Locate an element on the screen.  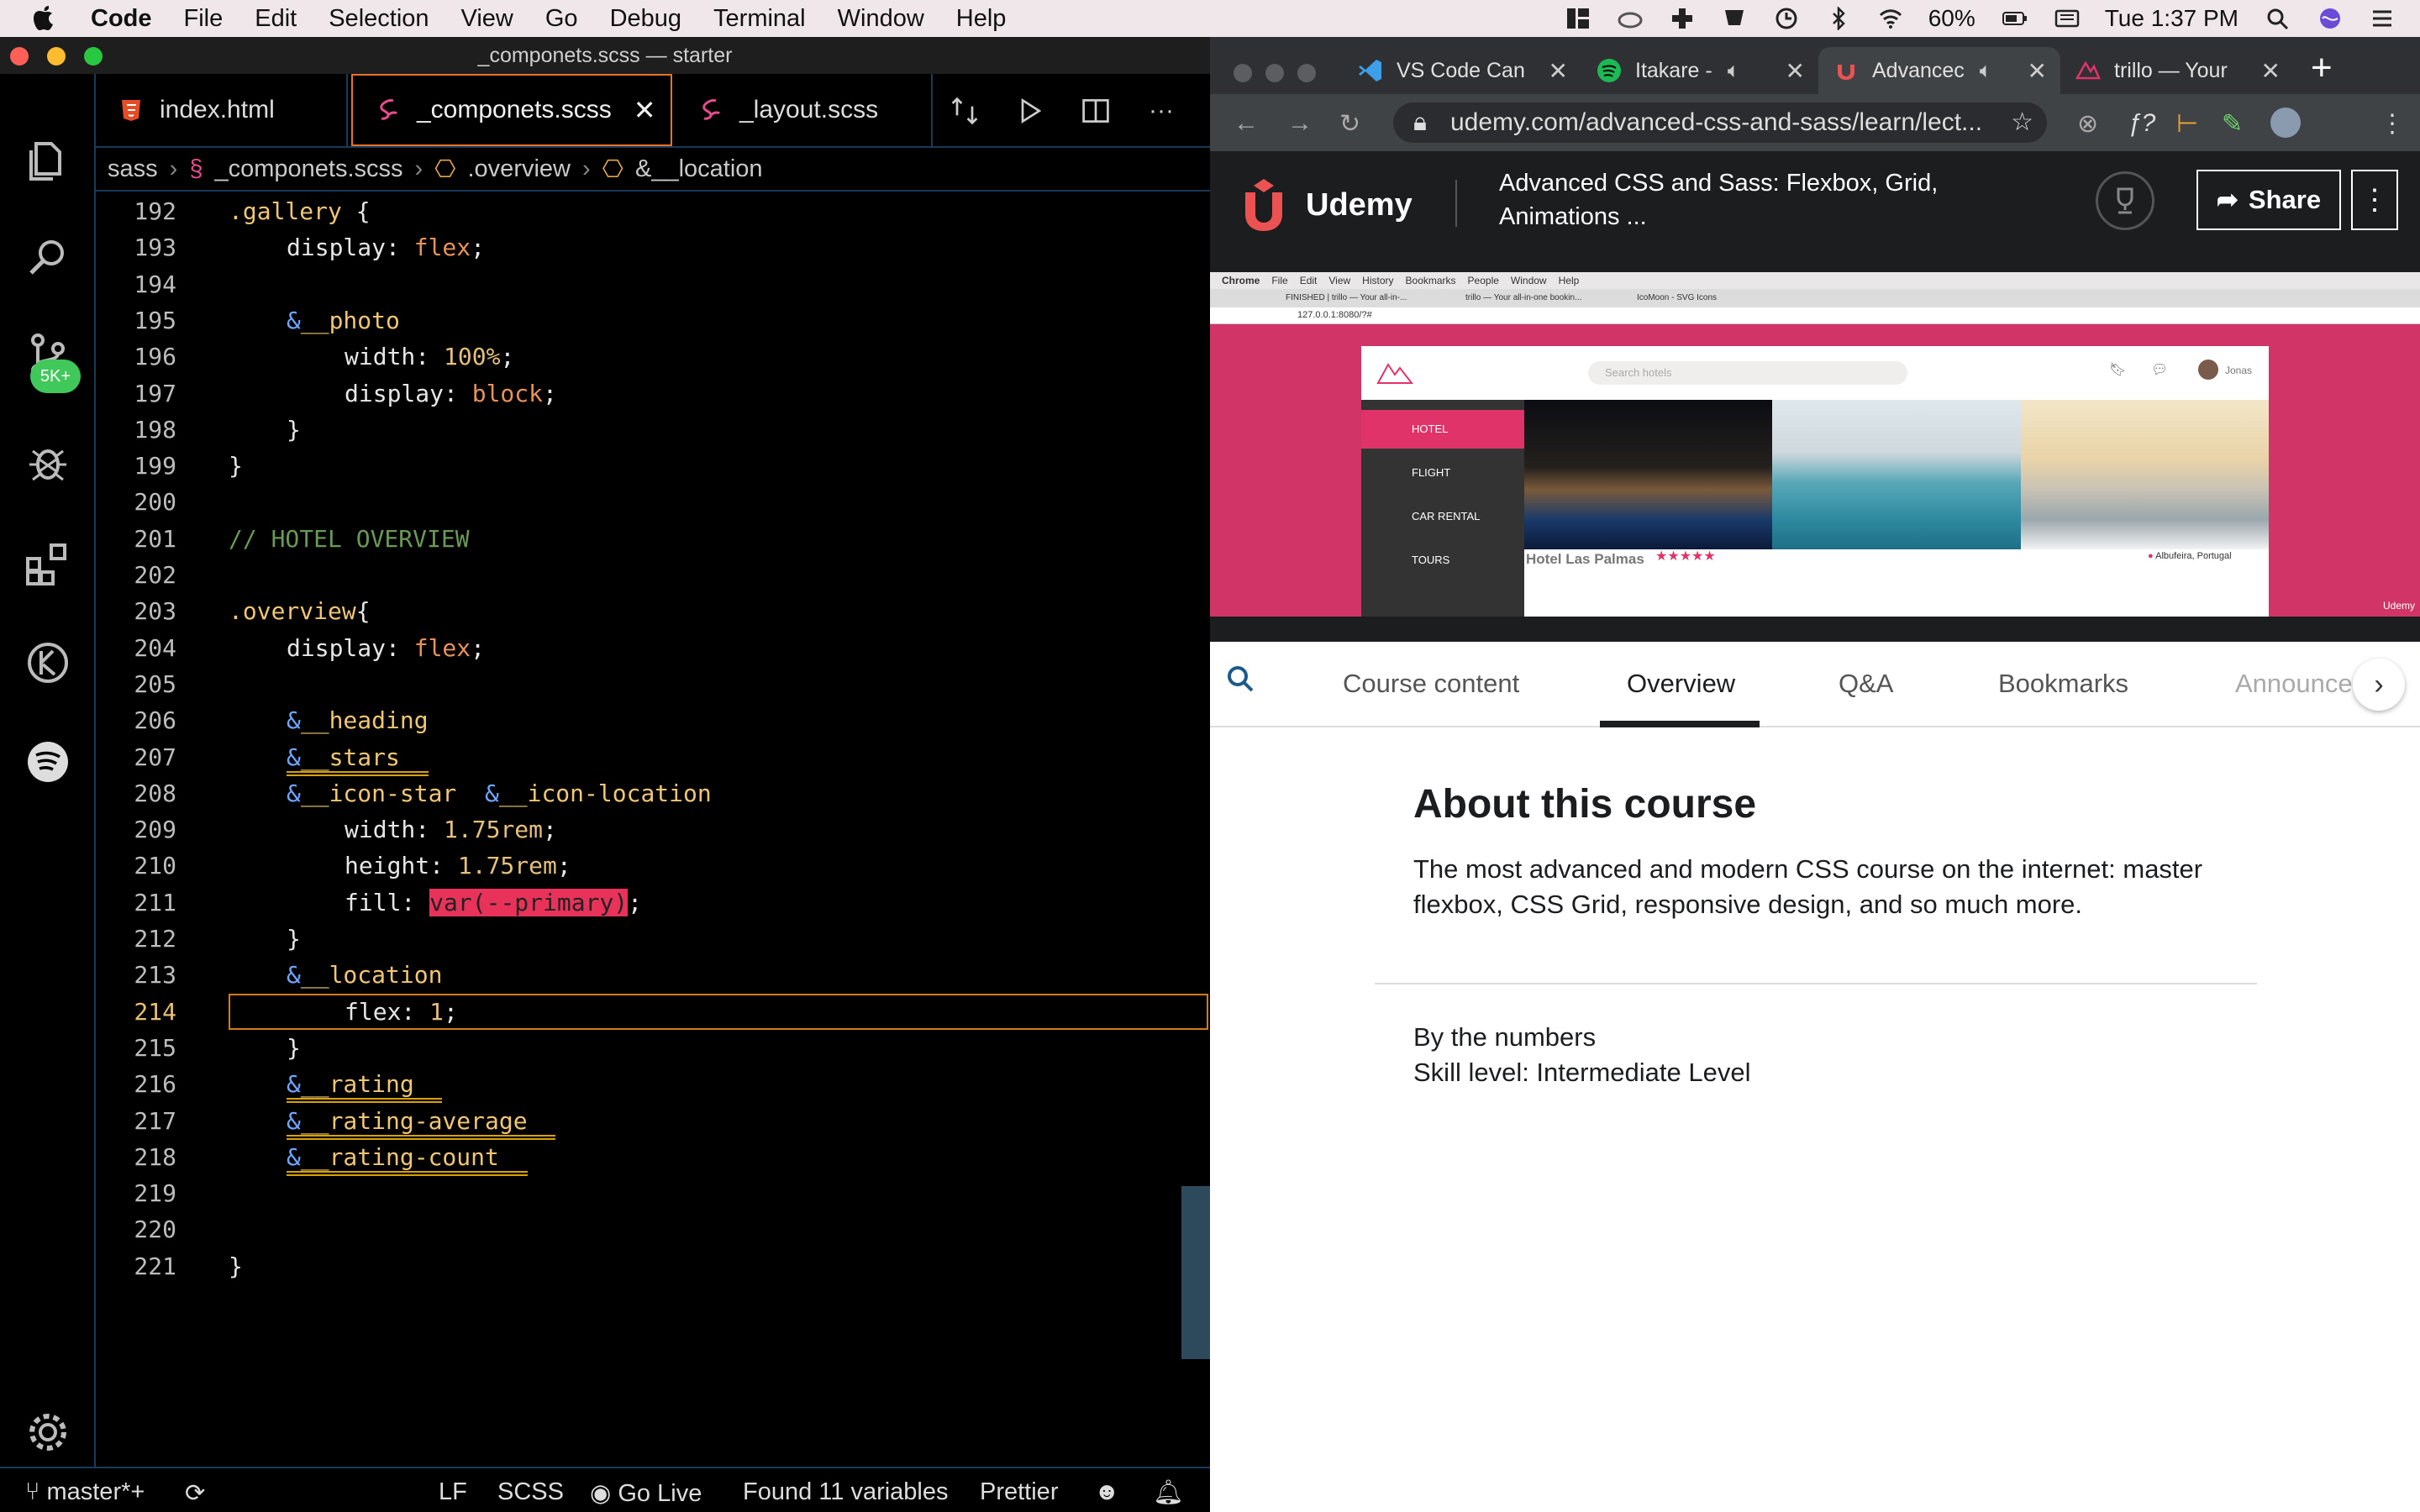
code-line: 205 is located at coordinates (653, 684).